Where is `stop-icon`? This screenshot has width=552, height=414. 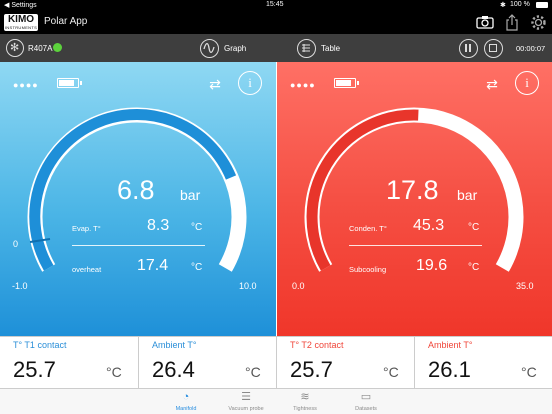 stop-icon is located at coordinates (493, 48).